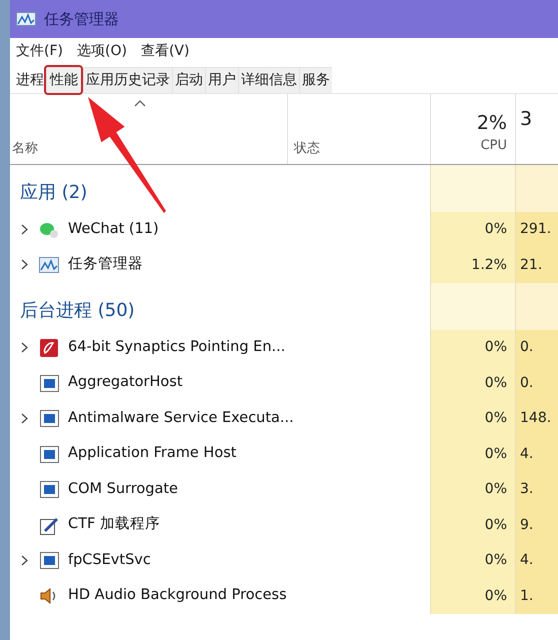  I want to click on menu-item: 选项(O), so click(101, 51).